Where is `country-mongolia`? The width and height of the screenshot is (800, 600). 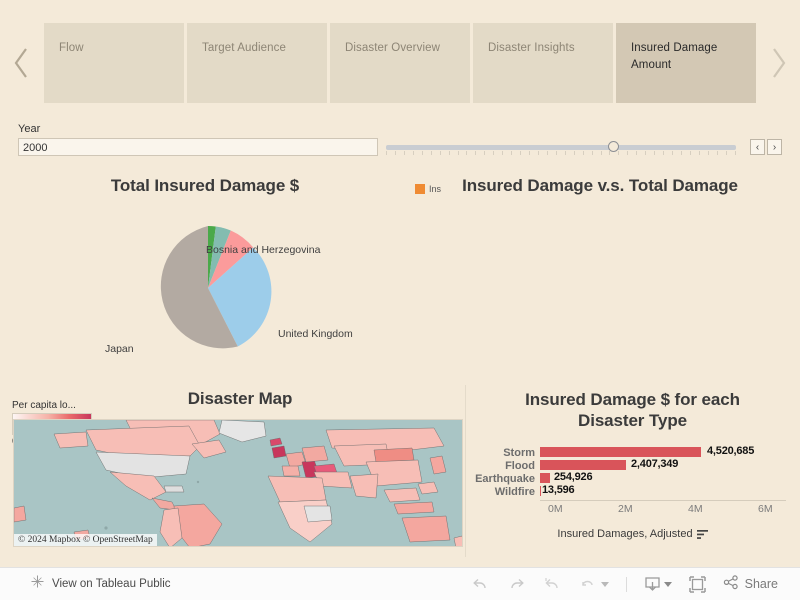 country-mongolia is located at coordinates (394, 455).